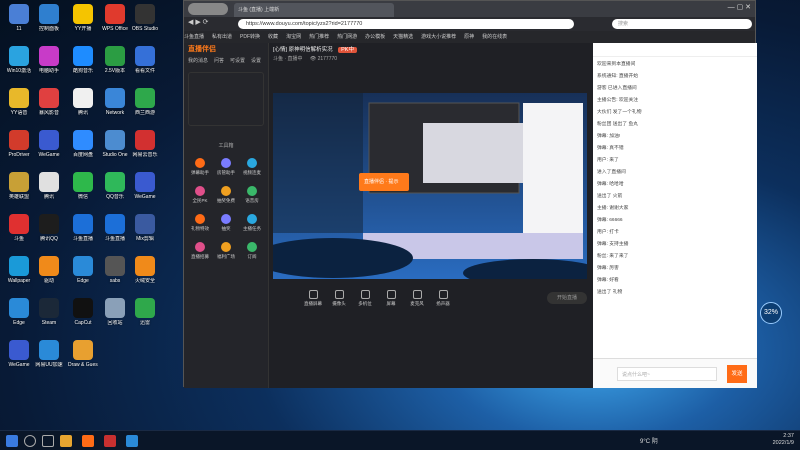  I want to click on function-button: 订阅, so click(252, 251).